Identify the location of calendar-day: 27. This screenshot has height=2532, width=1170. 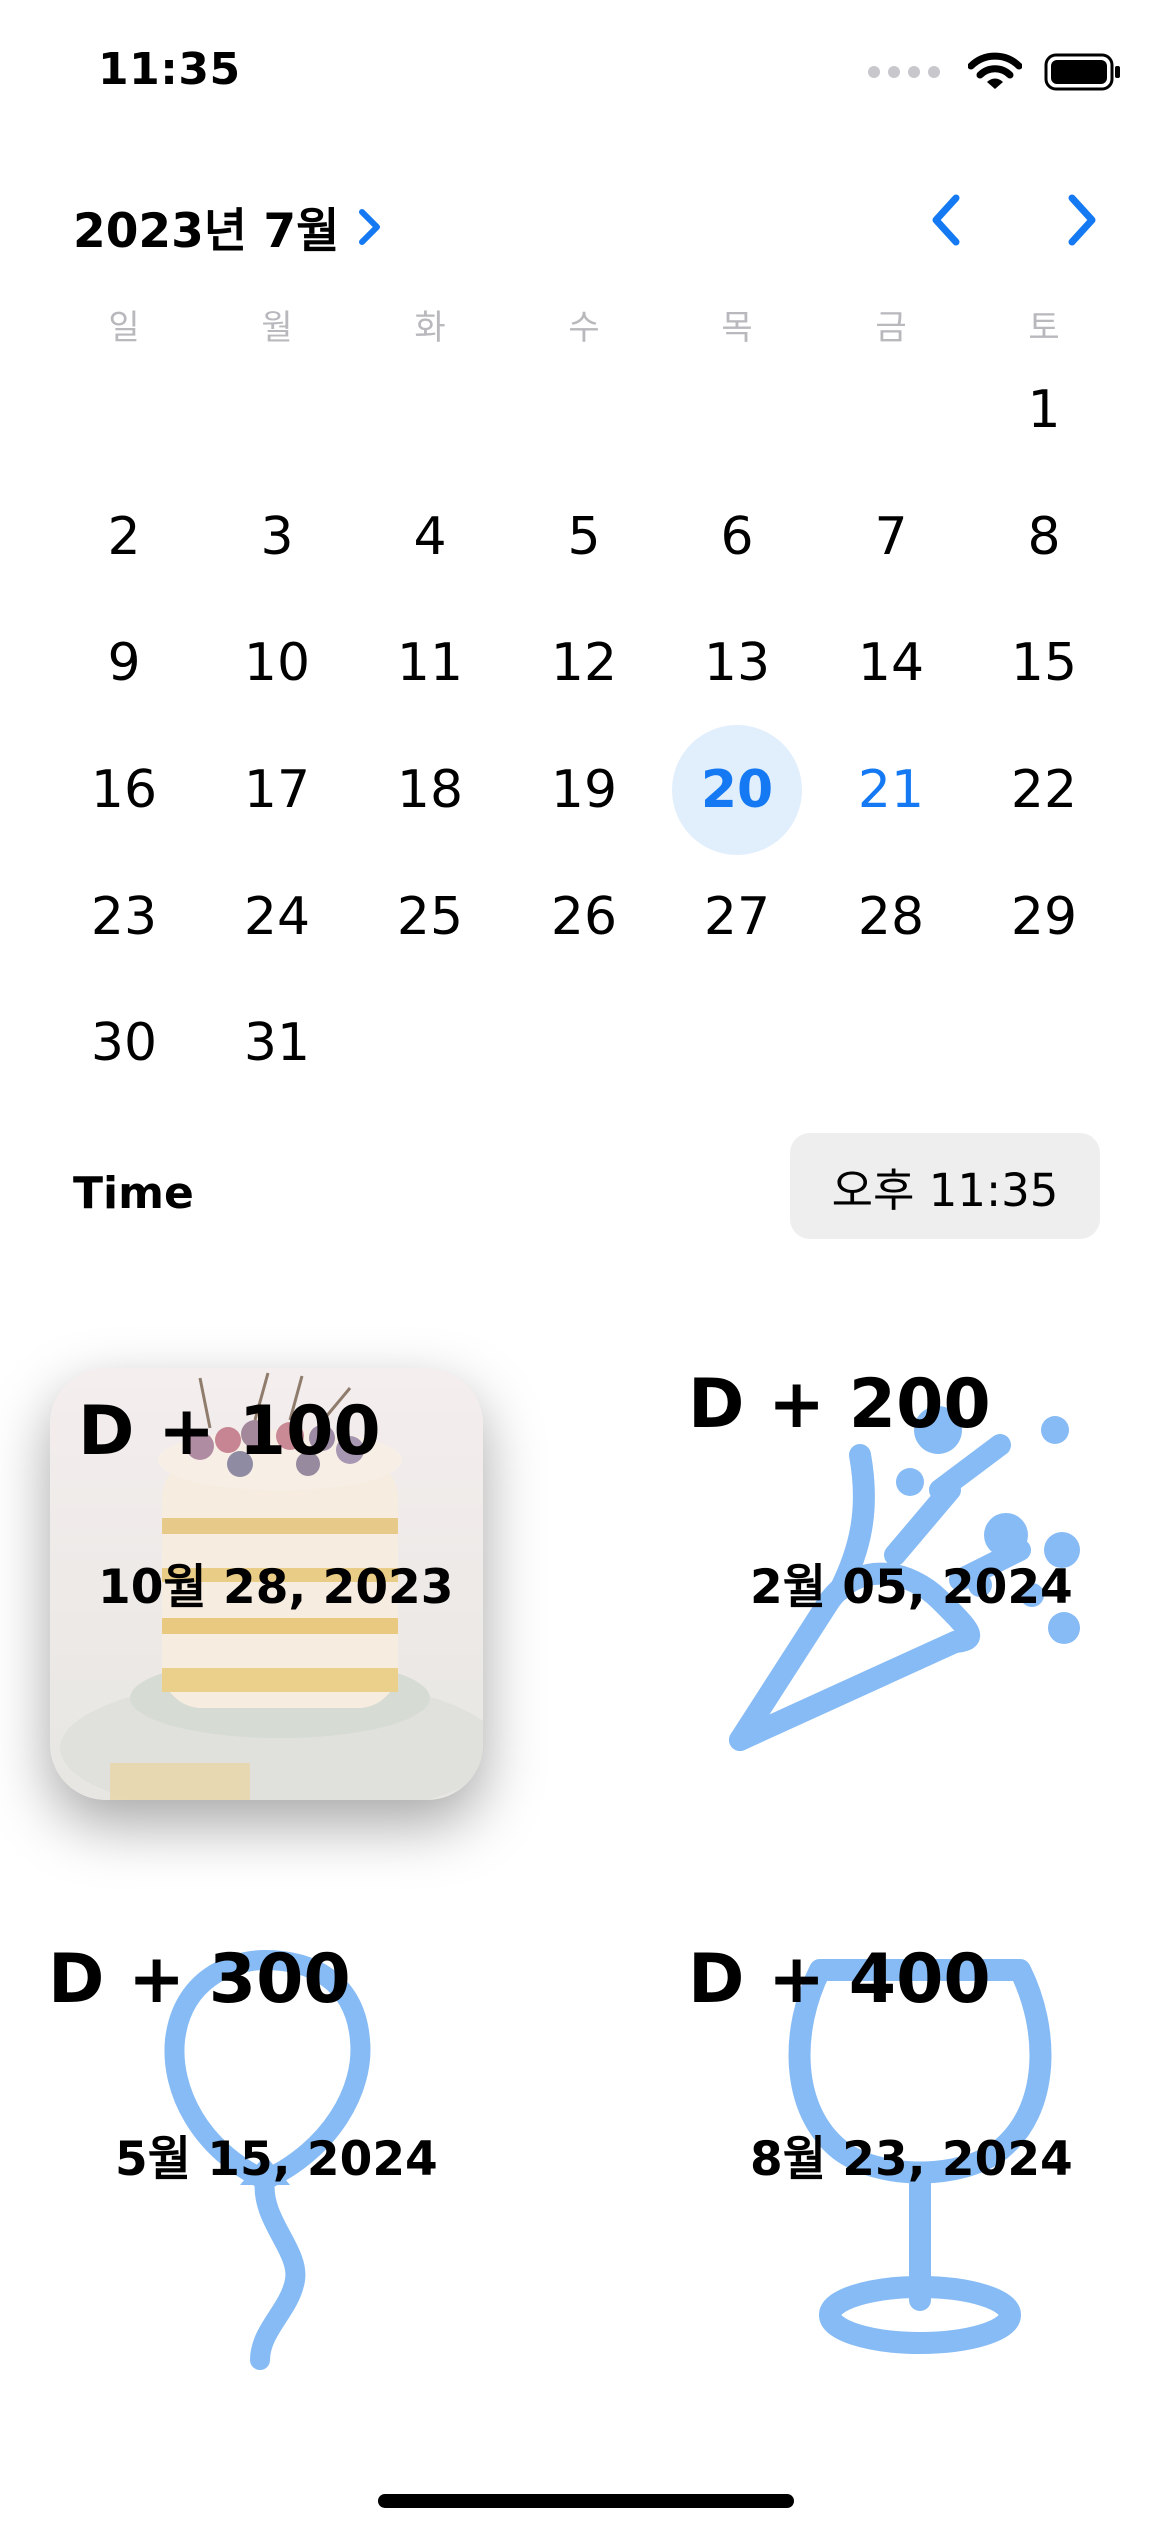
(737, 917).